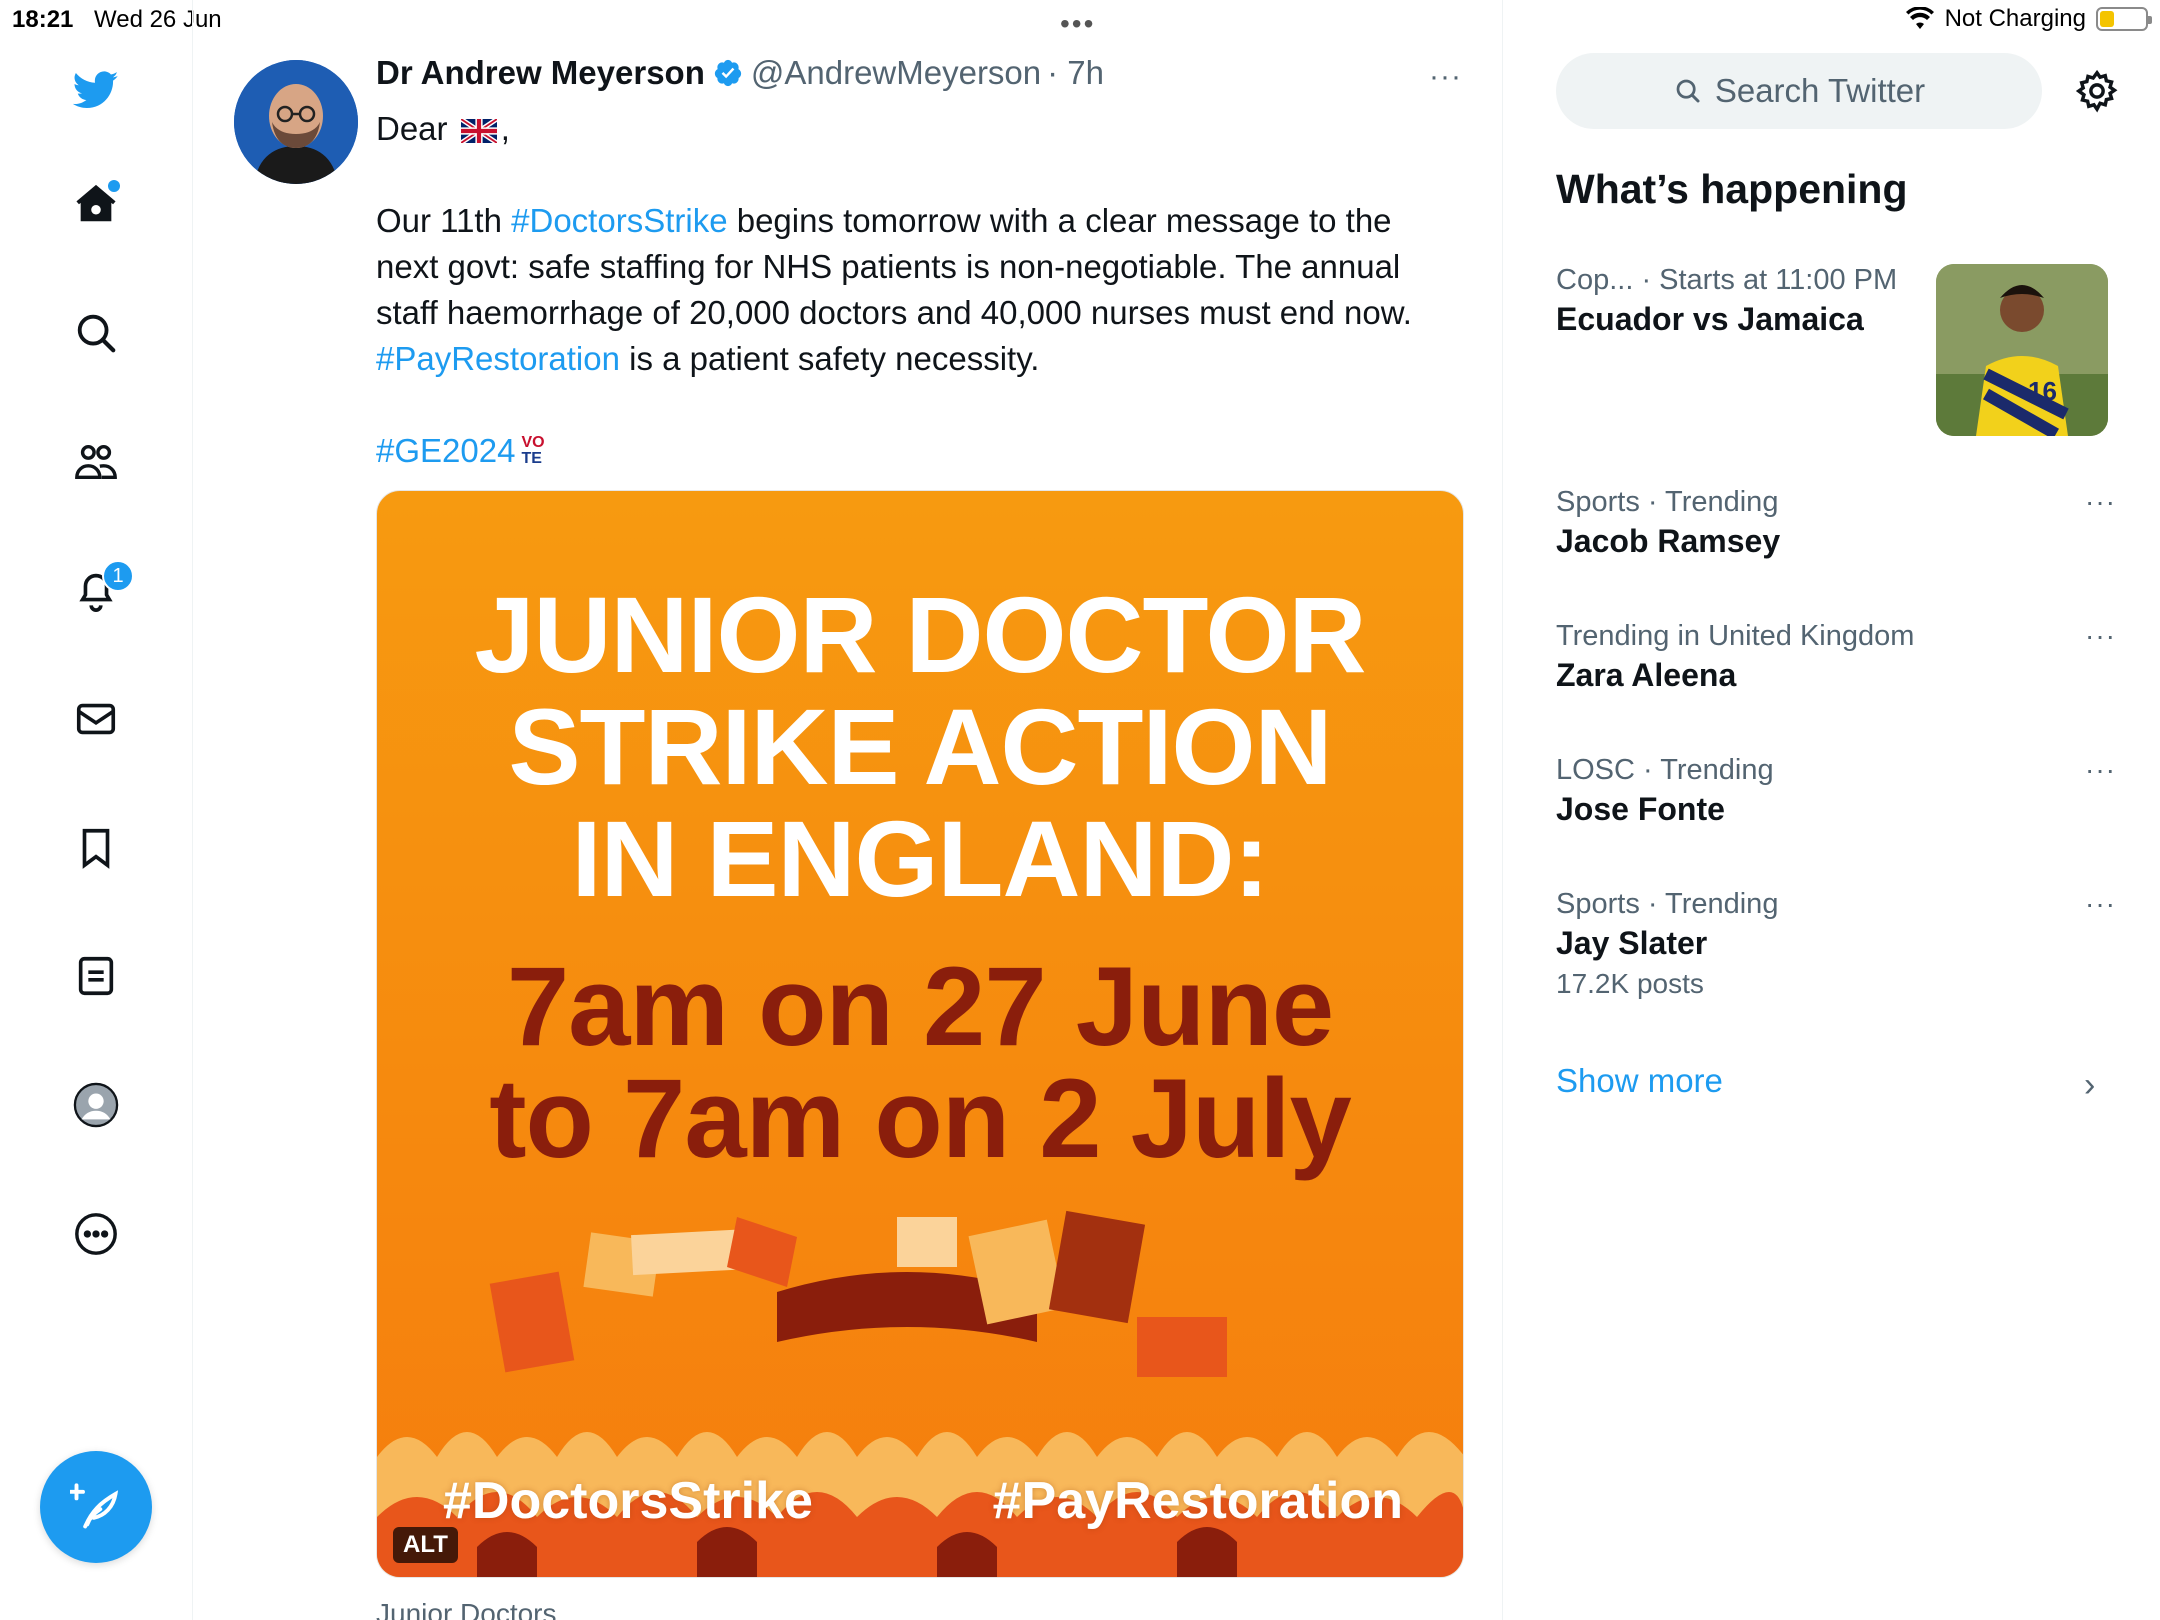 The image size is (2160, 1620). I want to click on twitter-logo-icon, so click(96, 90).